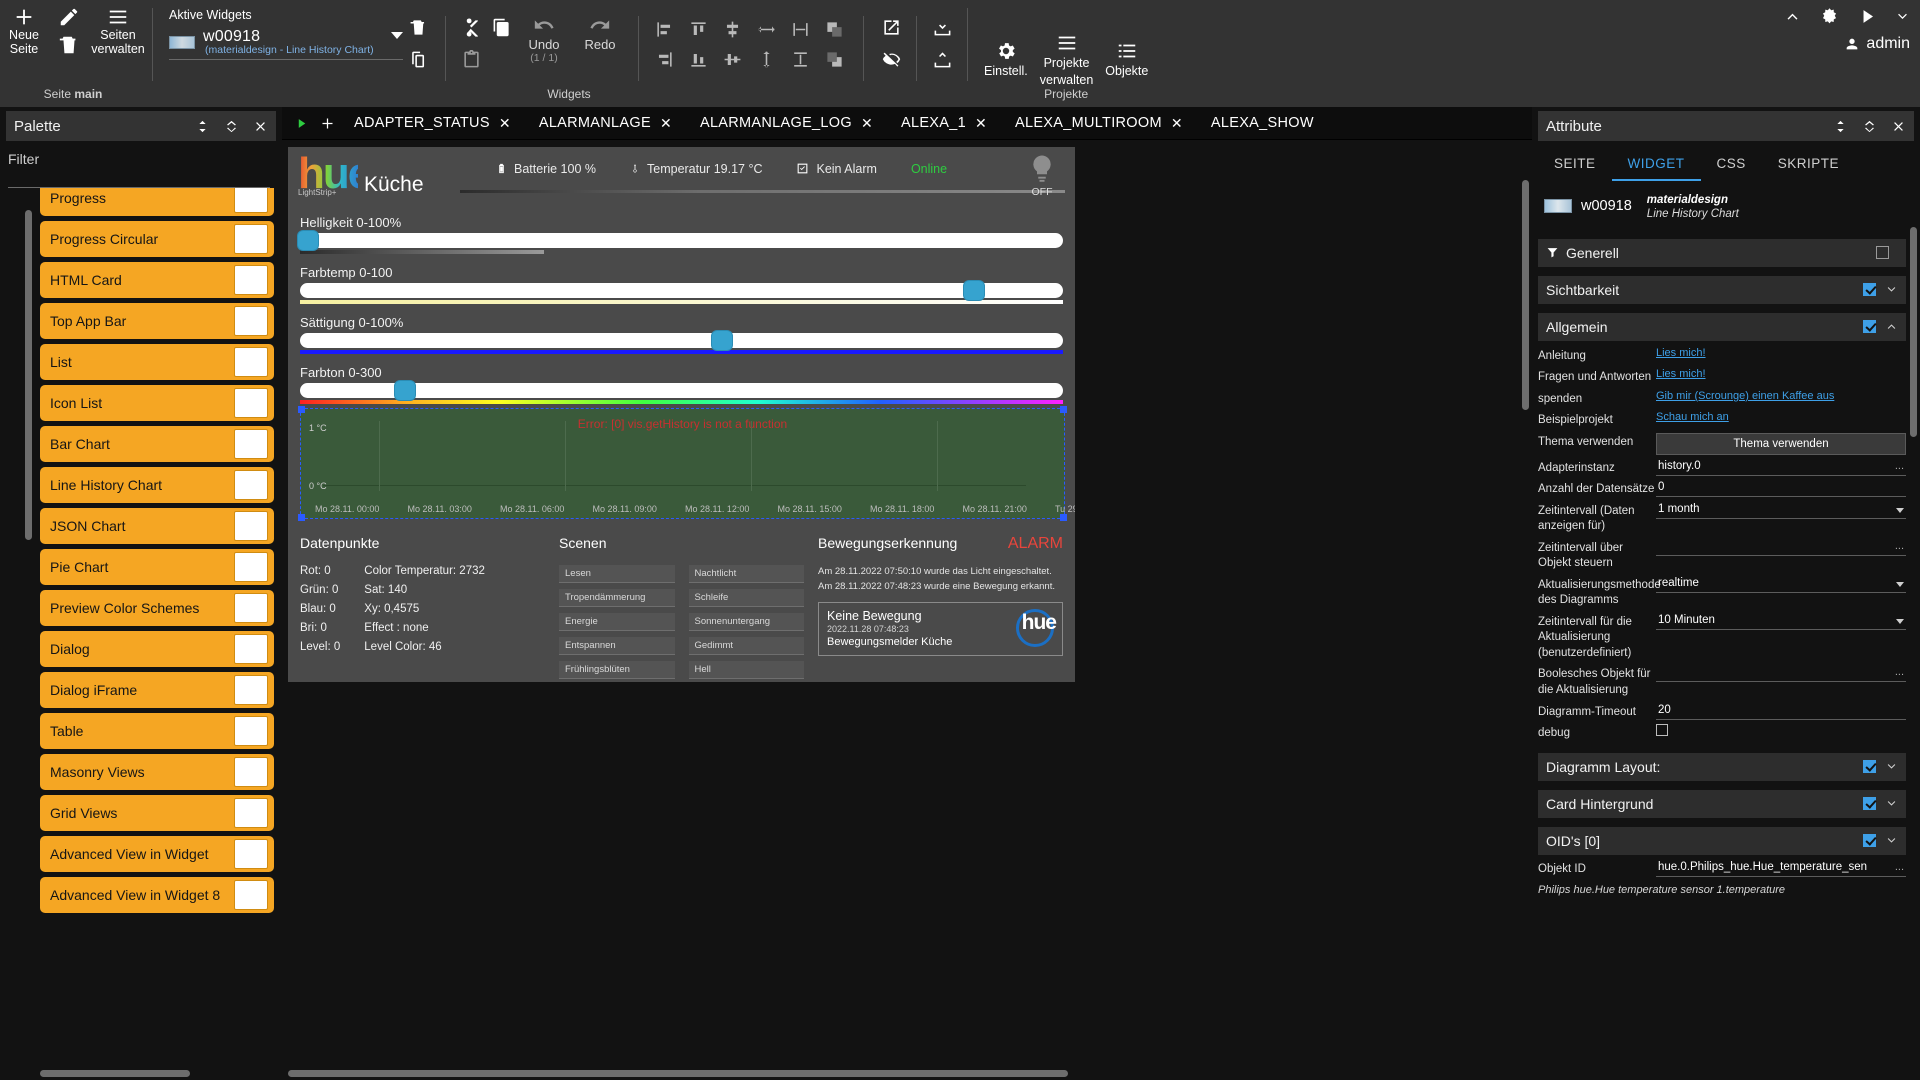 Image resolution: width=1920 pixels, height=1080 pixels. What do you see at coordinates (157, 362) in the screenshot?
I see `palette-item: List` at bounding box center [157, 362].